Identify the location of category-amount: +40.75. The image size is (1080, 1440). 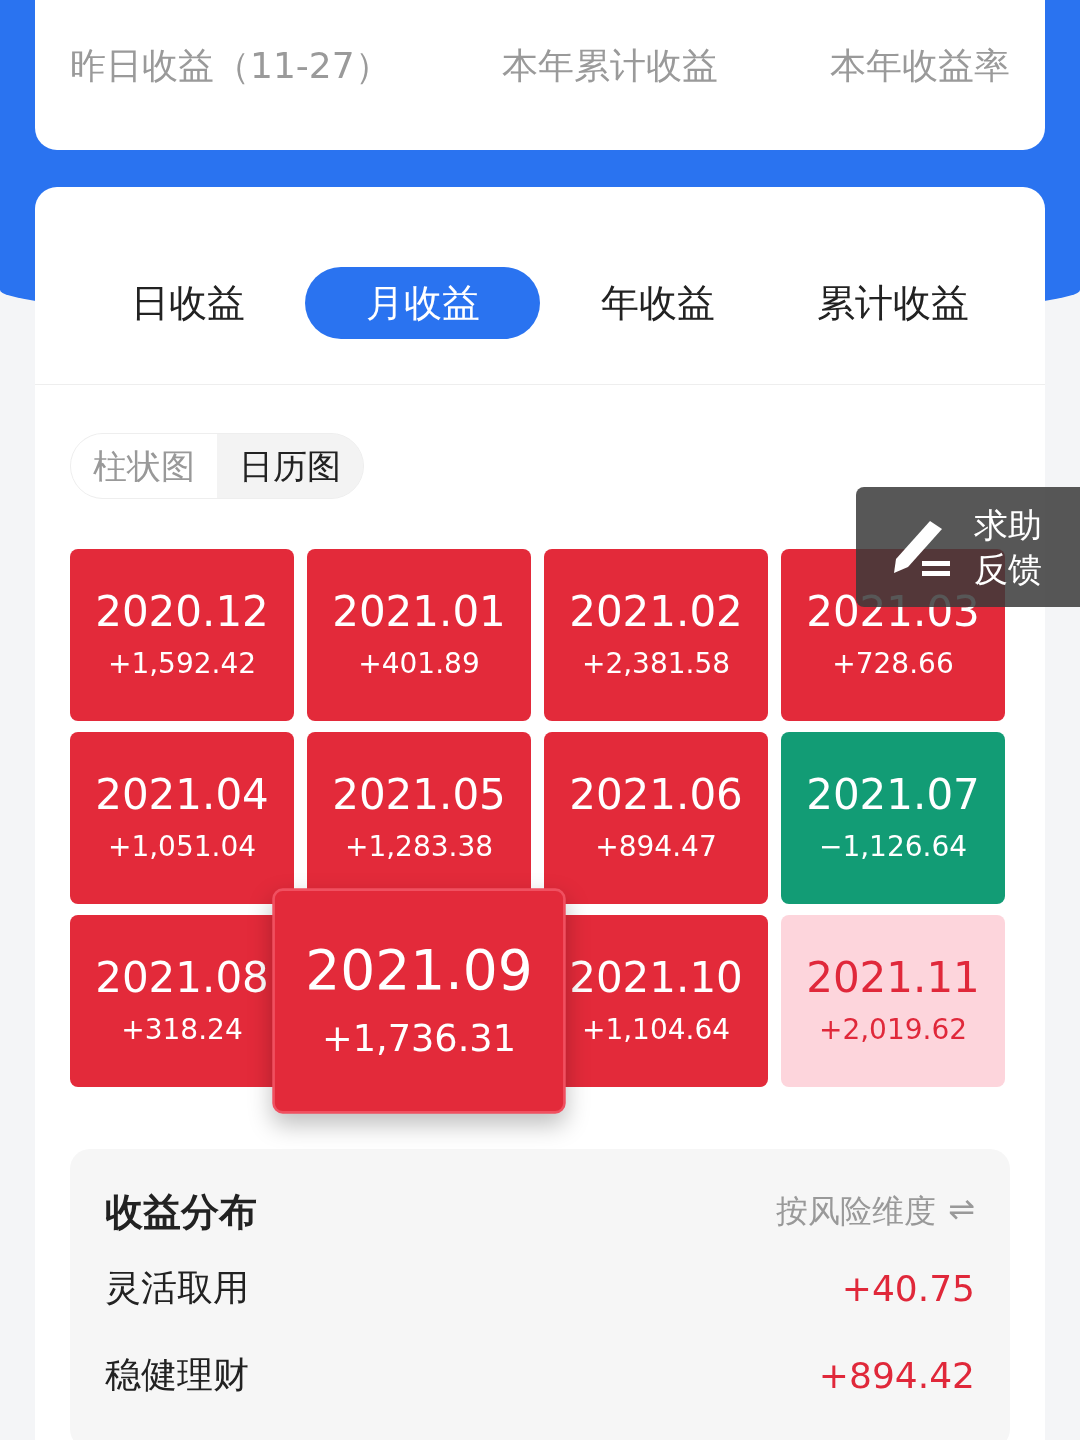
(908, 1288).